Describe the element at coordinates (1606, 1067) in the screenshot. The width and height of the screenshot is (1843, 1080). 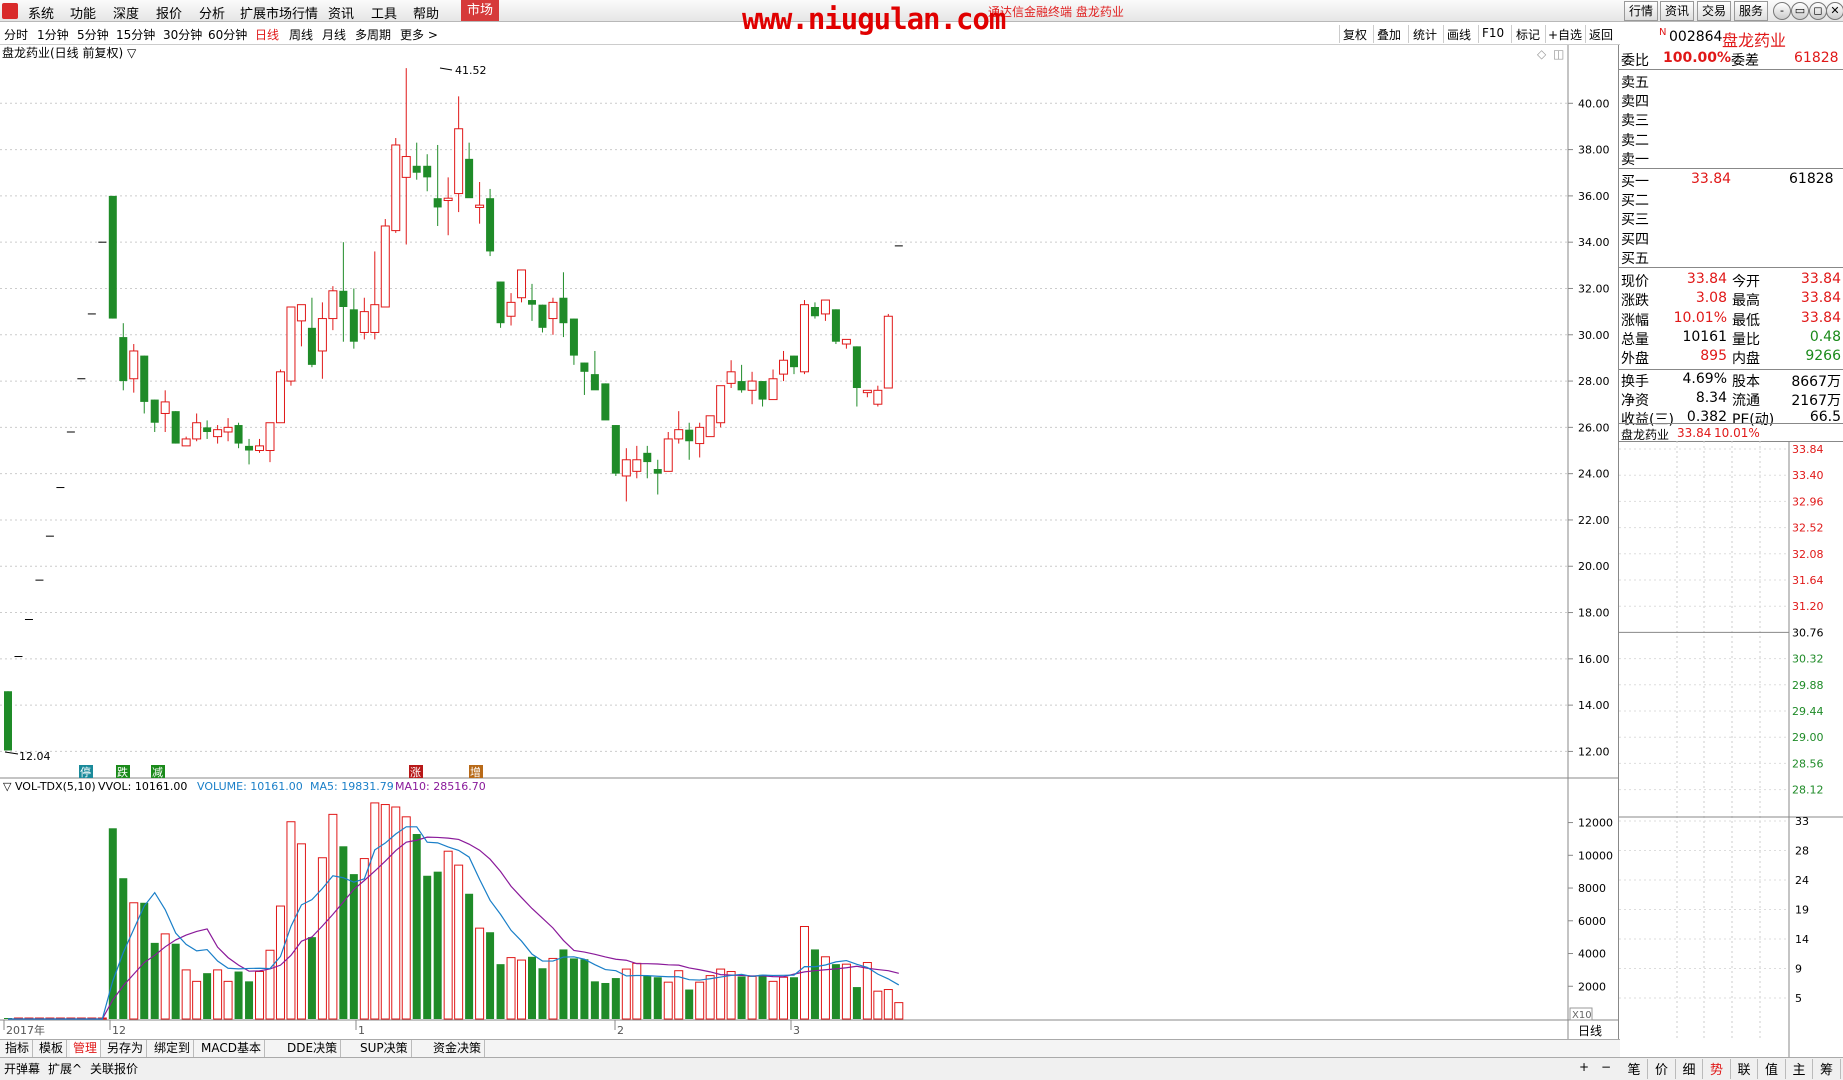
I see `minus-button: −` at that location.